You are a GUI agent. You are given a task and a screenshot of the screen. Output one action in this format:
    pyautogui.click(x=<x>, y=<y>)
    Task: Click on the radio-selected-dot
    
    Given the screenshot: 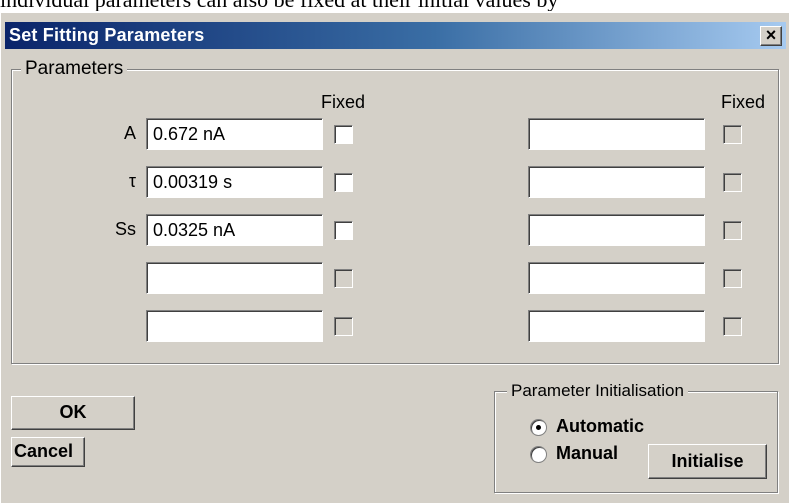 What is the action you would take?
    pyautogui.click(x=538, y=427)
    